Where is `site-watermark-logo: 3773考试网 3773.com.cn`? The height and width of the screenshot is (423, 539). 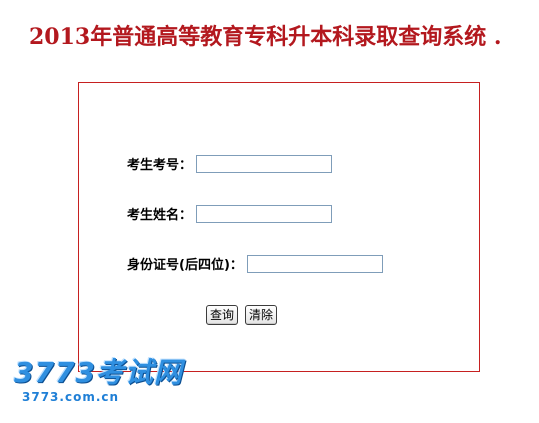
site-watermark-logo: 3773考试网 3773.com.cn is located at coordinates (104, 383).